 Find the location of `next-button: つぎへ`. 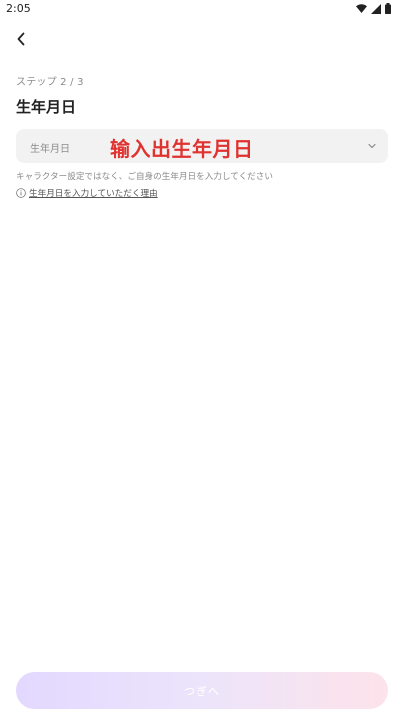

next-button: つぎへ is located at coordinates (202, 690).